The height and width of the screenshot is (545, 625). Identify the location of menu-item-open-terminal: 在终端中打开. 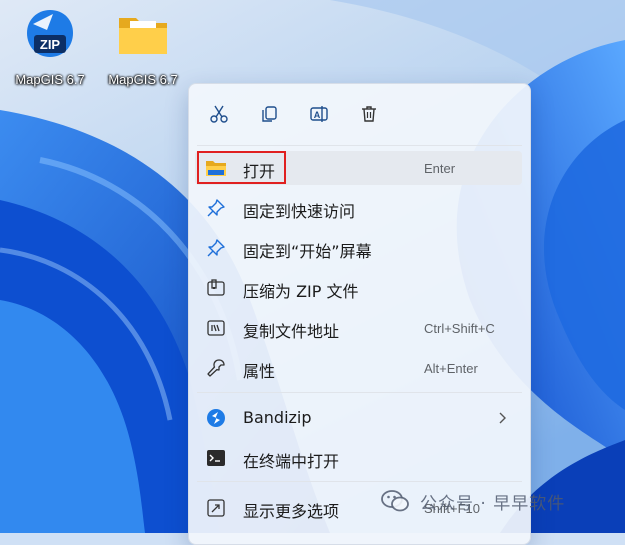
(358, 458).